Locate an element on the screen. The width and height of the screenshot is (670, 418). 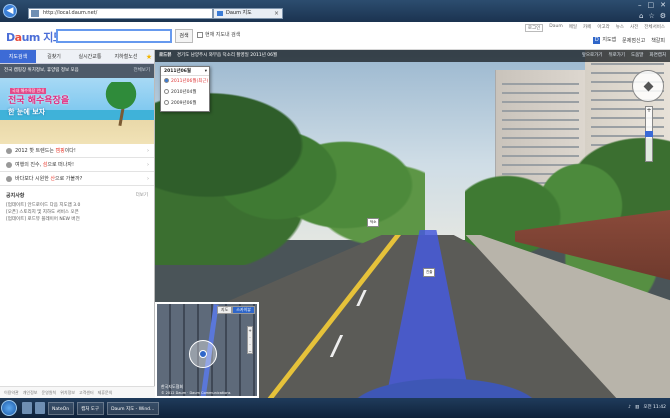
in-map-search-checkbox is located at coordinates (200, 35).